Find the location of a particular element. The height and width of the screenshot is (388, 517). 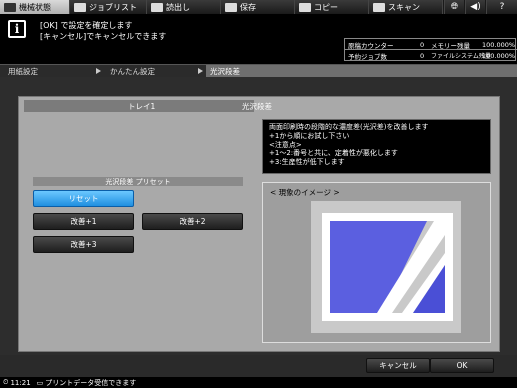

volume-icon: ◀) is located at coordinates (475, 7).